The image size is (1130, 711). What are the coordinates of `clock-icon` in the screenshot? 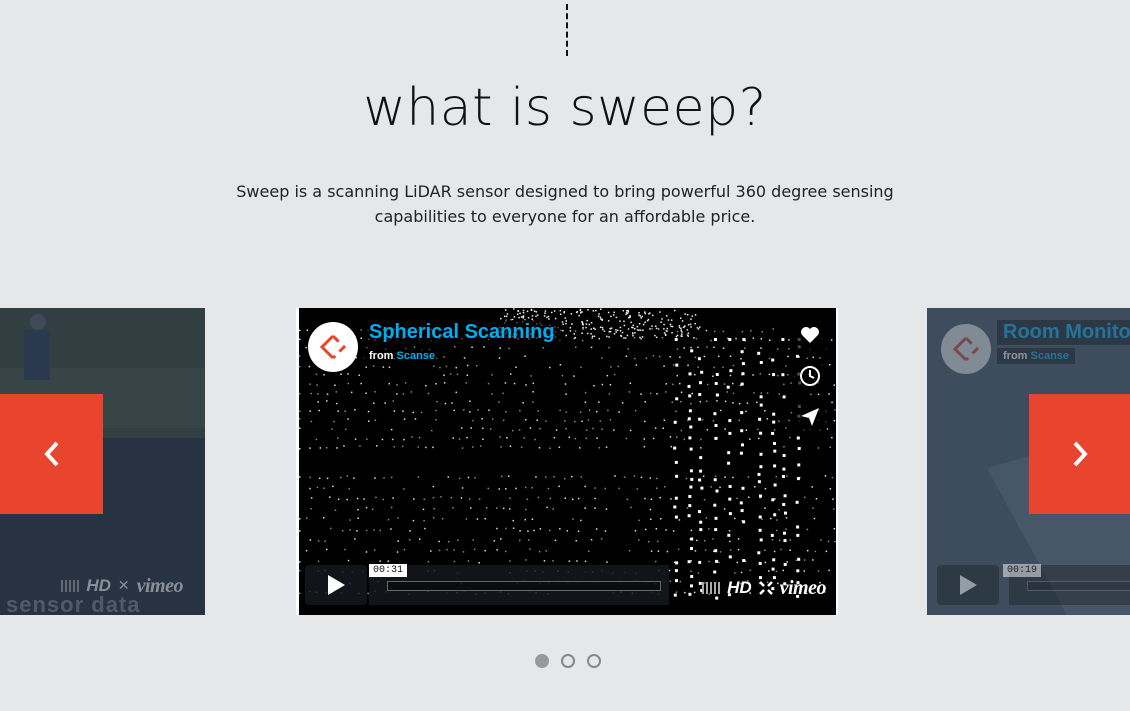 It's located at (810, 376).